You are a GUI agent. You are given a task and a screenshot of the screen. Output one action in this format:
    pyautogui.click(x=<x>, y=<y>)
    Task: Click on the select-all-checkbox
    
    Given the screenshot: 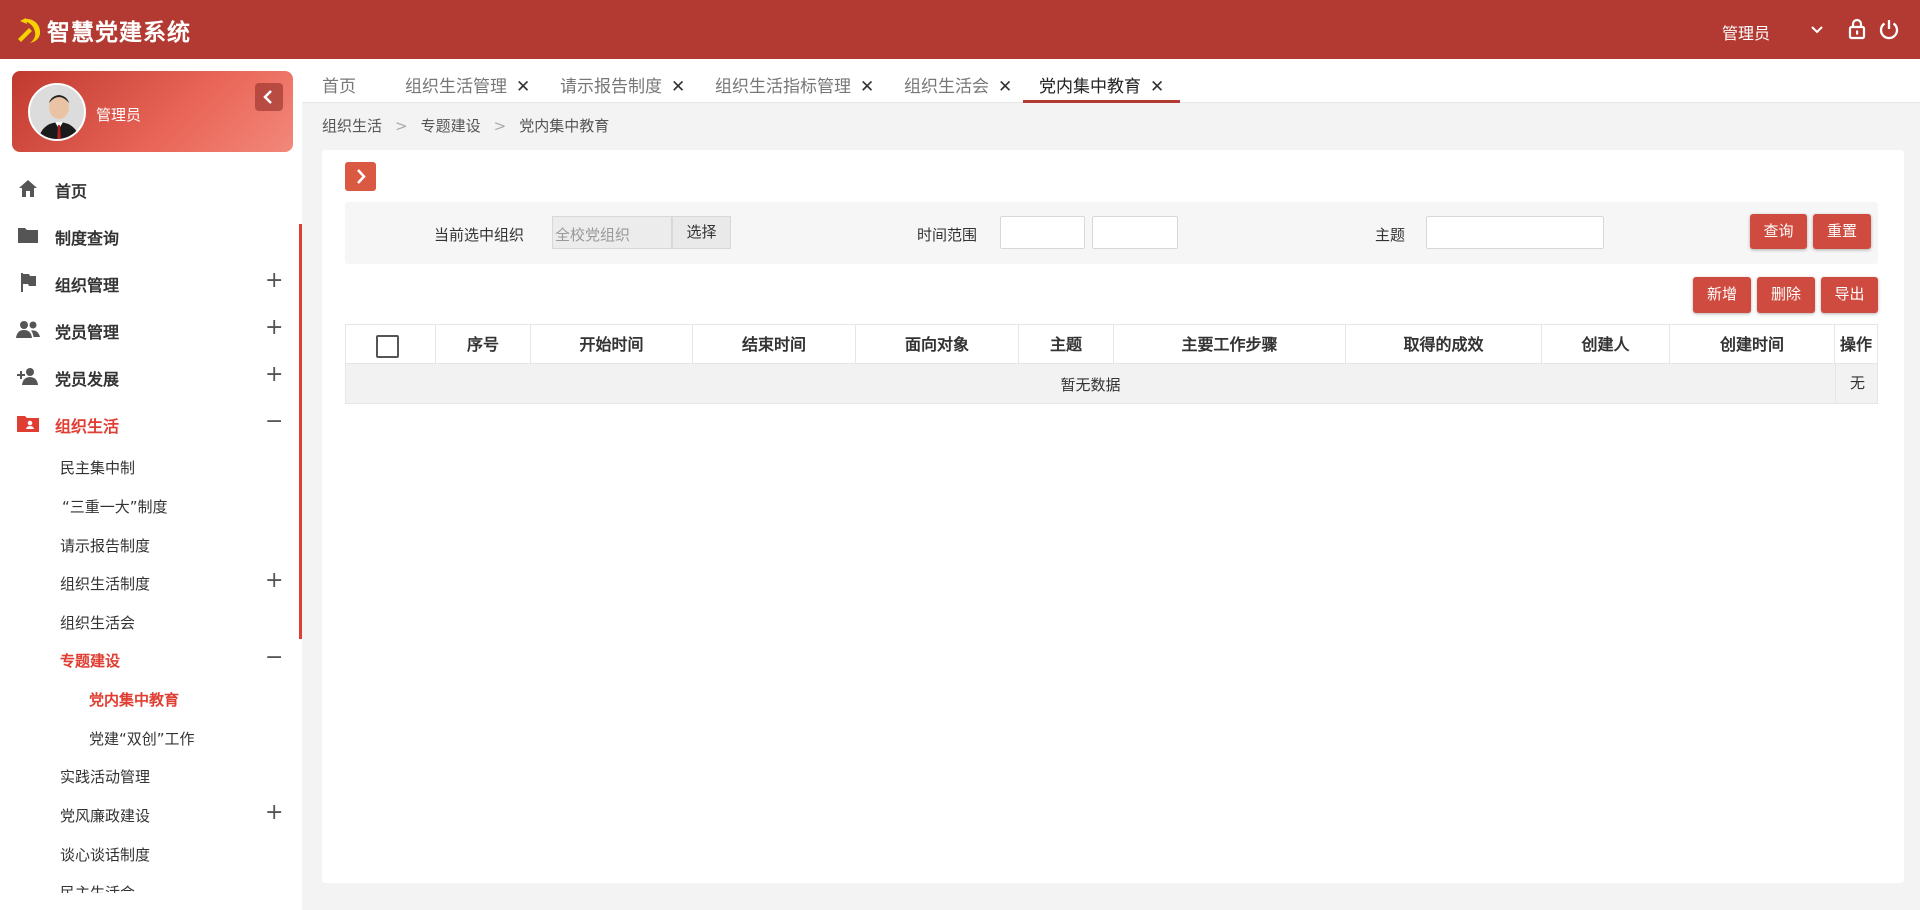 What is the action you would take?
    pyautogui.click(x=387, y=346)
    